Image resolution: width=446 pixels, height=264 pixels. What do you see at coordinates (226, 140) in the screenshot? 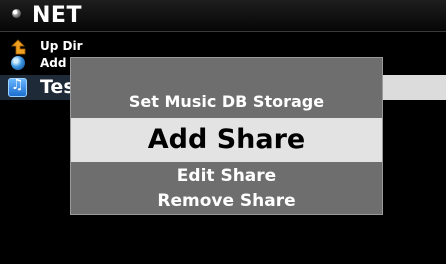
I see `menu-item-add-share: Add Share` at bounding box center [226, 140].